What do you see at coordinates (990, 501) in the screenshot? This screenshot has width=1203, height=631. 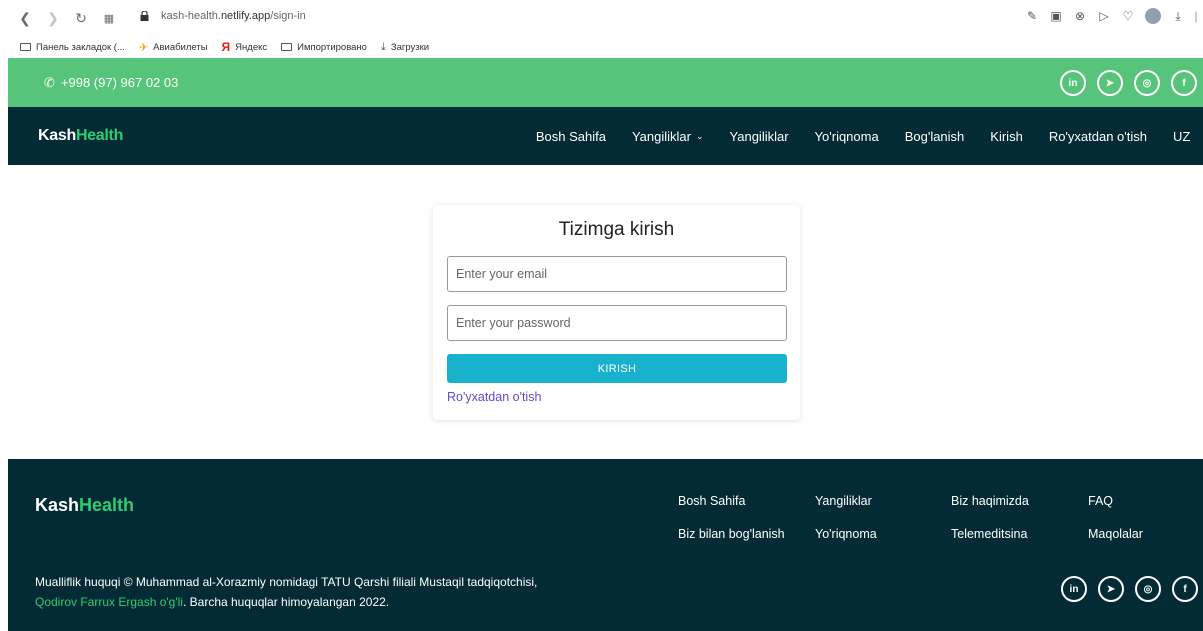 I see `footer-link-about: Biz haqimizda` at bounding box center [990, 501].